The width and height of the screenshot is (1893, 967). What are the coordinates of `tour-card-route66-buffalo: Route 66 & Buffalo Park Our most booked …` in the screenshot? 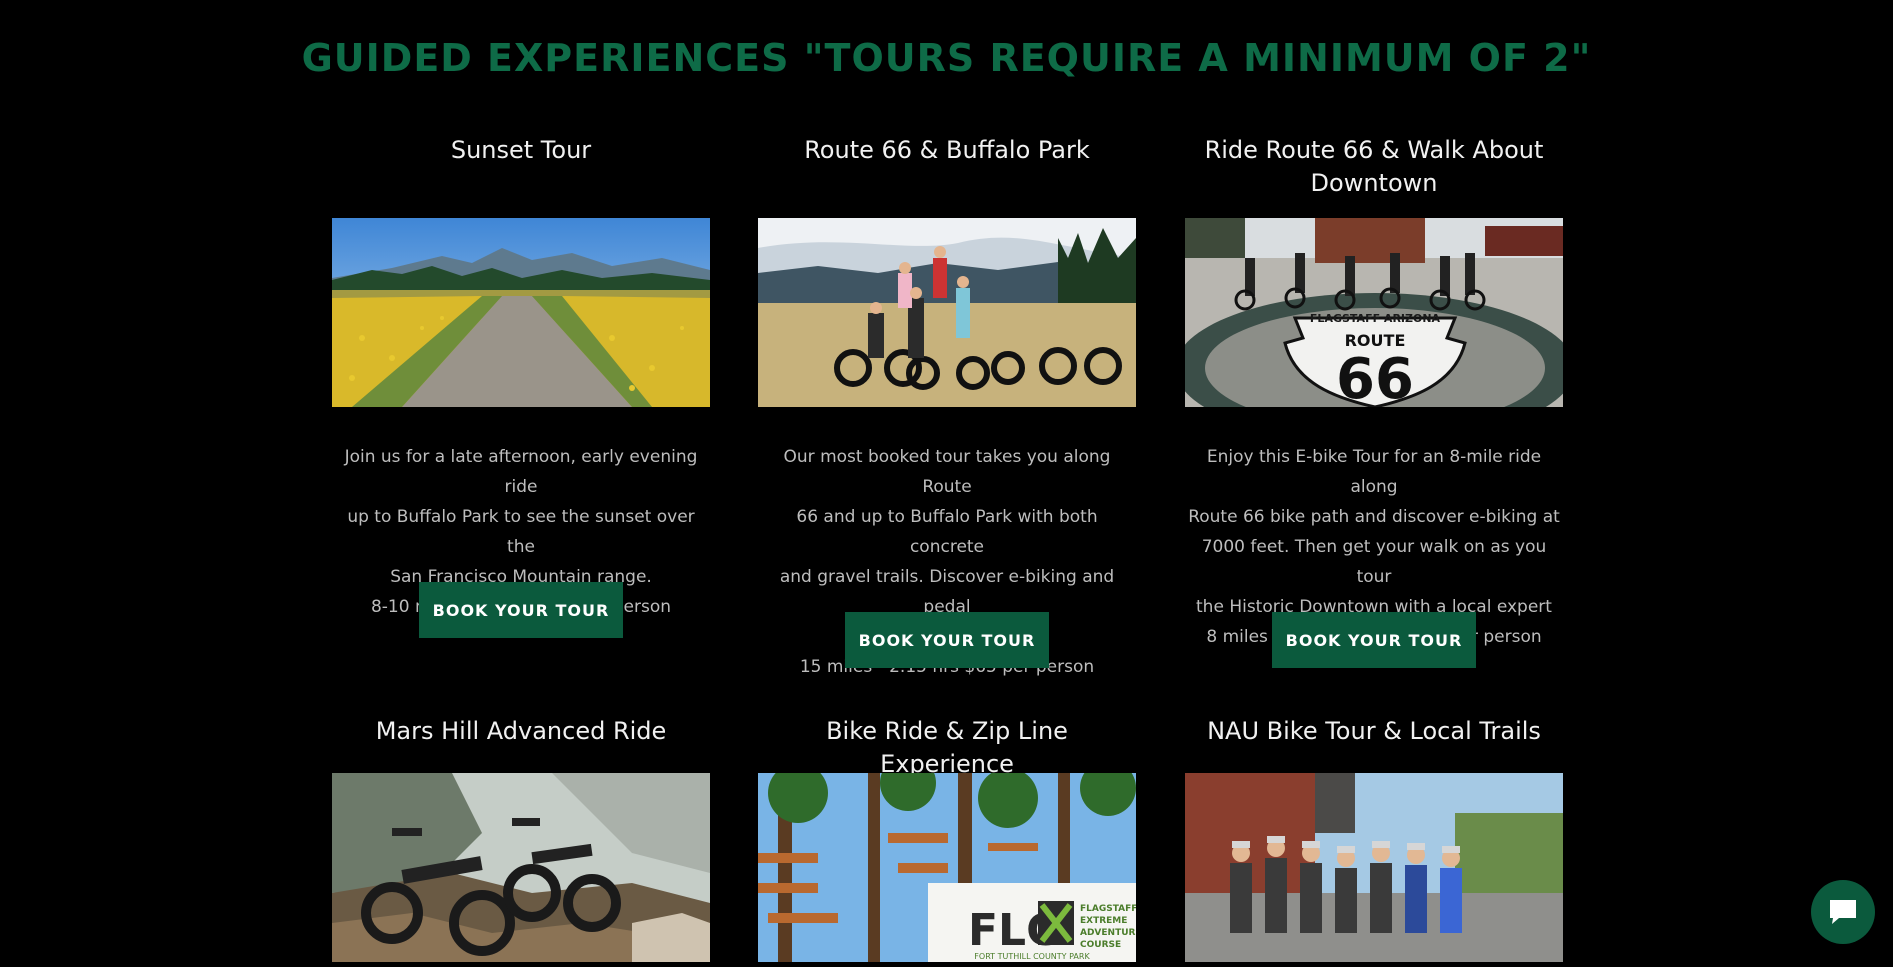 It's located at (947, 405).